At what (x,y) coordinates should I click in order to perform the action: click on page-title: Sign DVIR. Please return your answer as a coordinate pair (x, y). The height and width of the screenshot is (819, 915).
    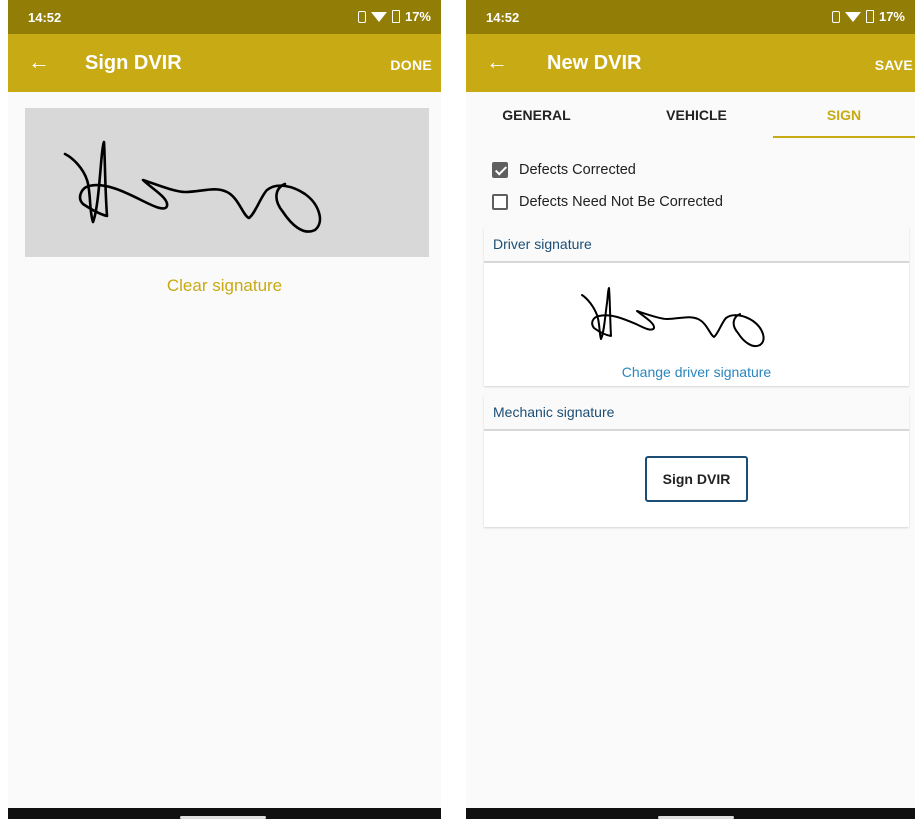
    Looking at the image, I should click on (133, 63).